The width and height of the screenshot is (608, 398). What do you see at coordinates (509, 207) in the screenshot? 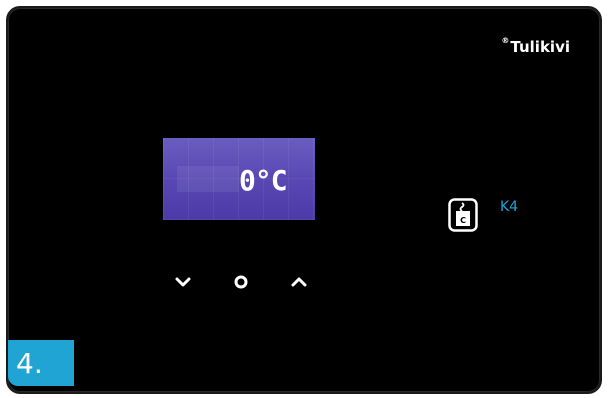
I see `mode-label: K4` at bounding box center [509, 207].